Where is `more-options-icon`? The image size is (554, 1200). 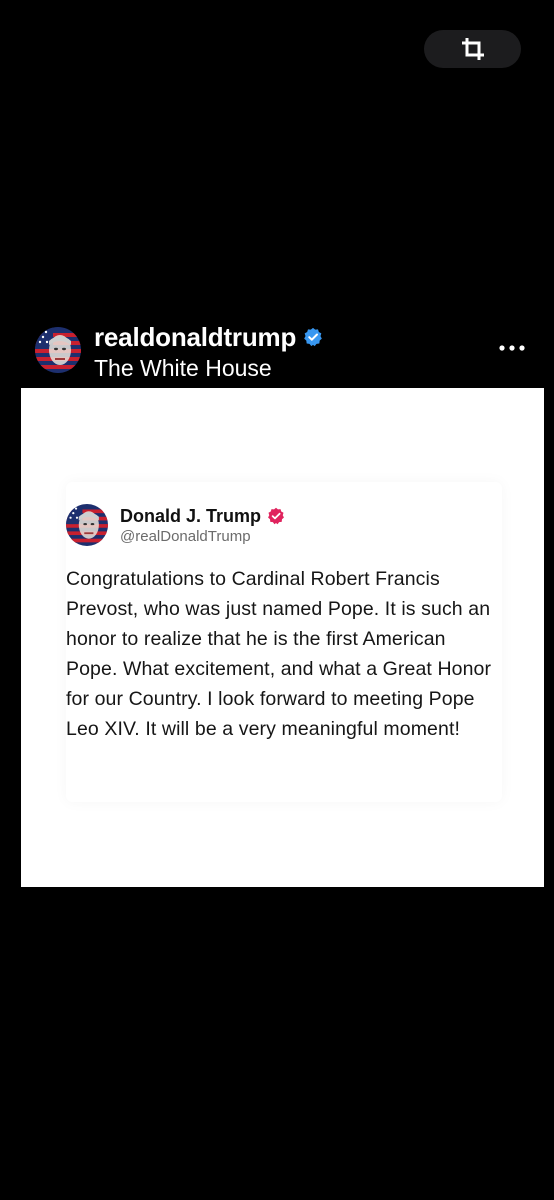
more-options-icon is located at coordinates (512, 348).